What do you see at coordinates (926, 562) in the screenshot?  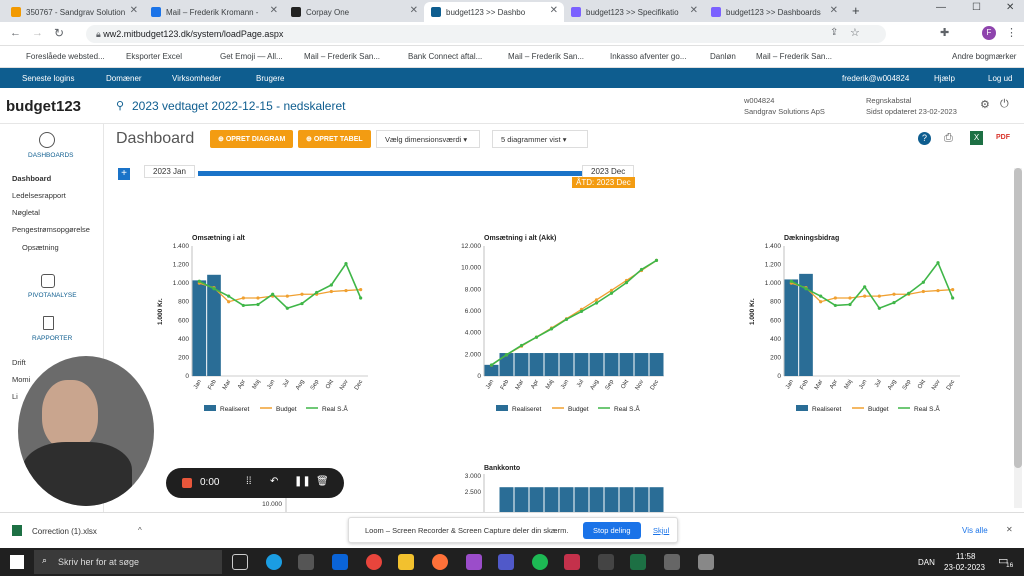 I see `input-language: DAN` at bounding box center [926, 562].